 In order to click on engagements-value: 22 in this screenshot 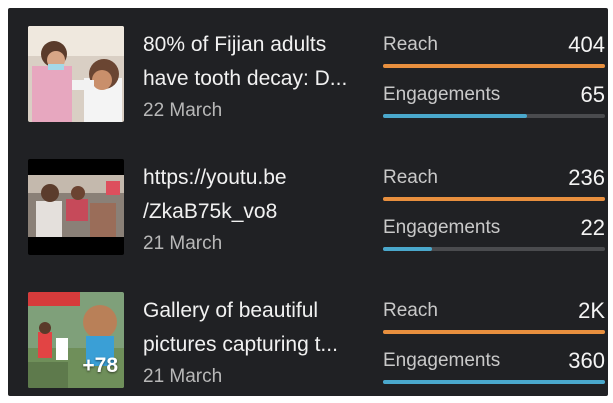, I will do `click(592, 227)`.